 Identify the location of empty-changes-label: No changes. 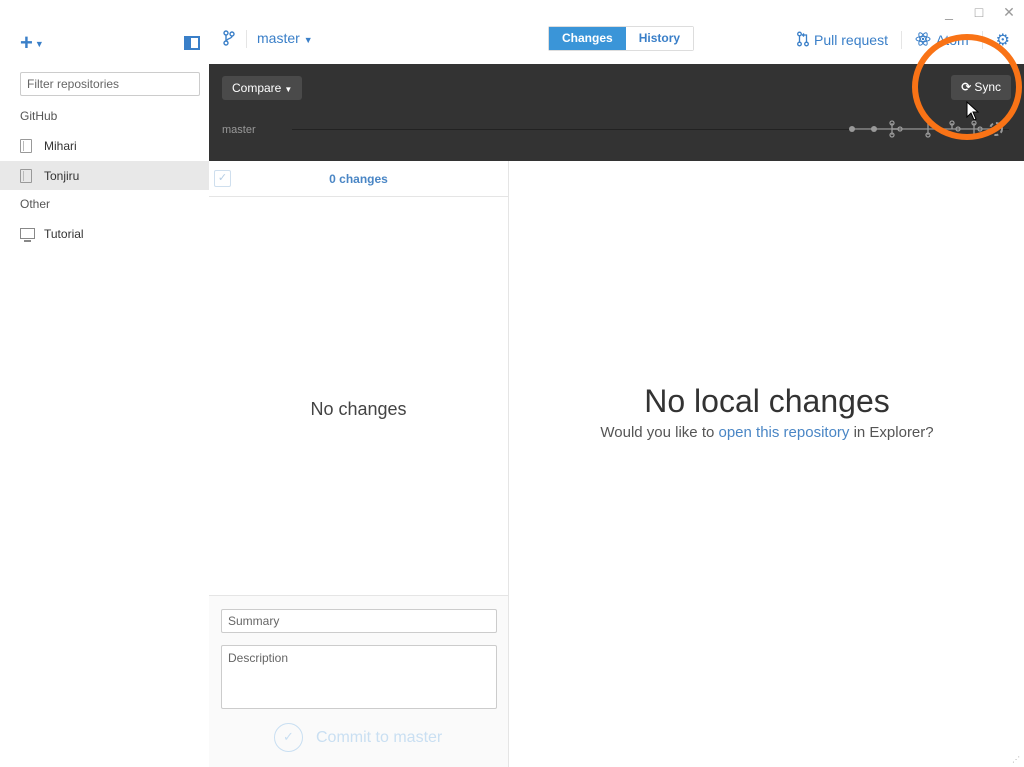
(358, 409).